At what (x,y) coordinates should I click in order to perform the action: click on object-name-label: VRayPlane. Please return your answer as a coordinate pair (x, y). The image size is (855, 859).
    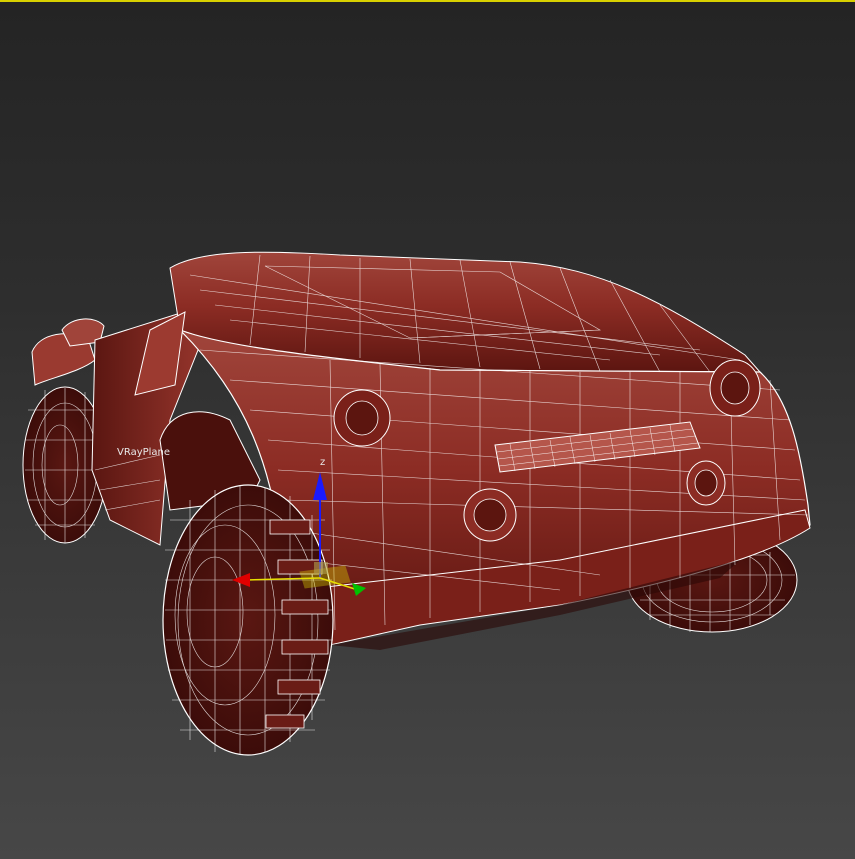
    Looking at the image, I should click on (144, 452).